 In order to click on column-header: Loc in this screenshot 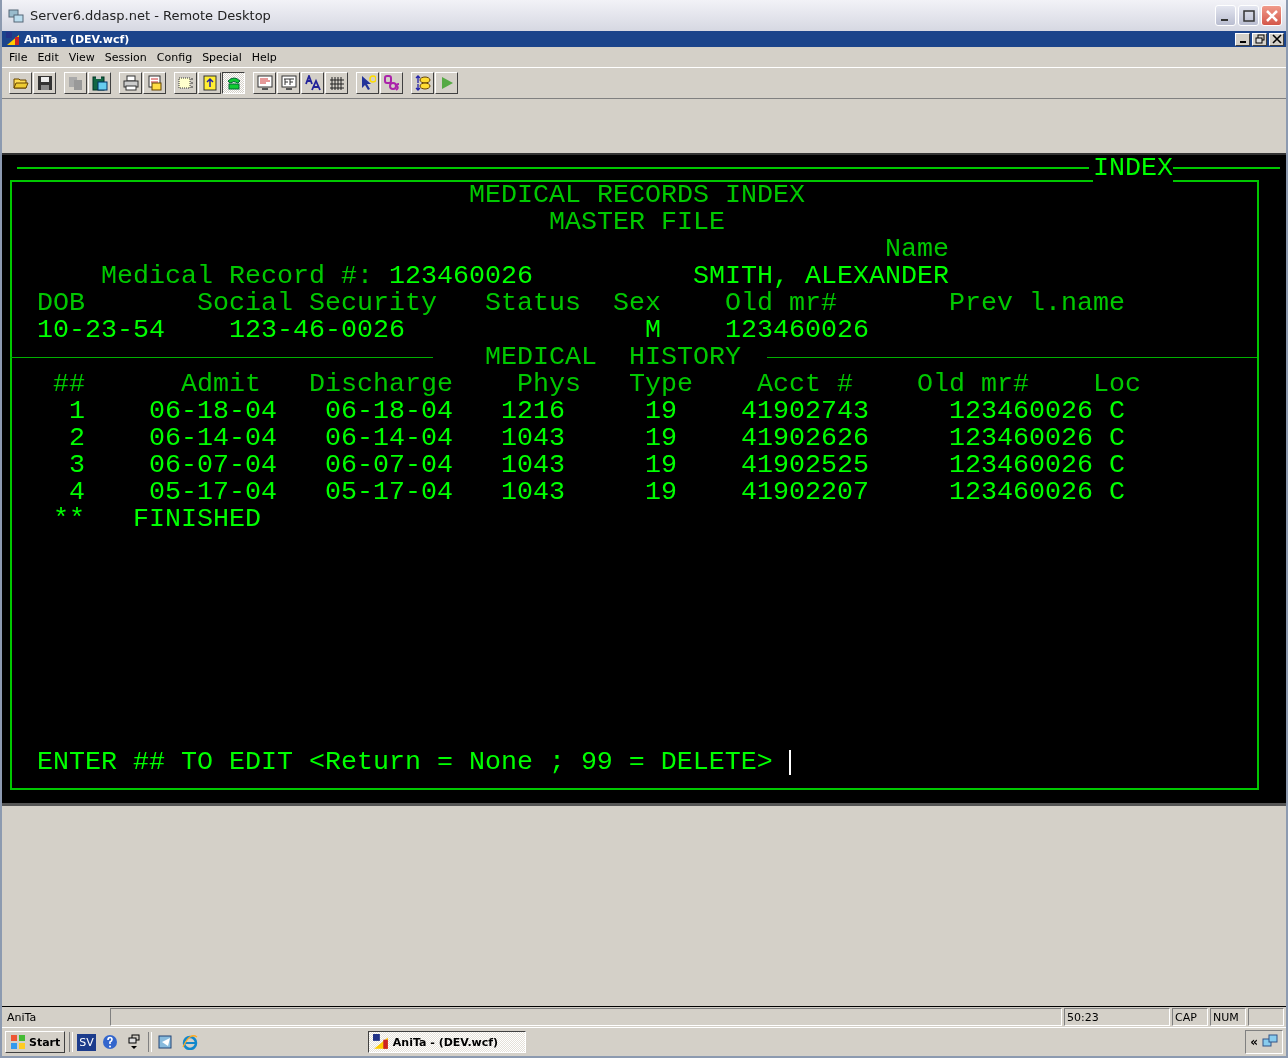, I will do `click(1117, 384)`.